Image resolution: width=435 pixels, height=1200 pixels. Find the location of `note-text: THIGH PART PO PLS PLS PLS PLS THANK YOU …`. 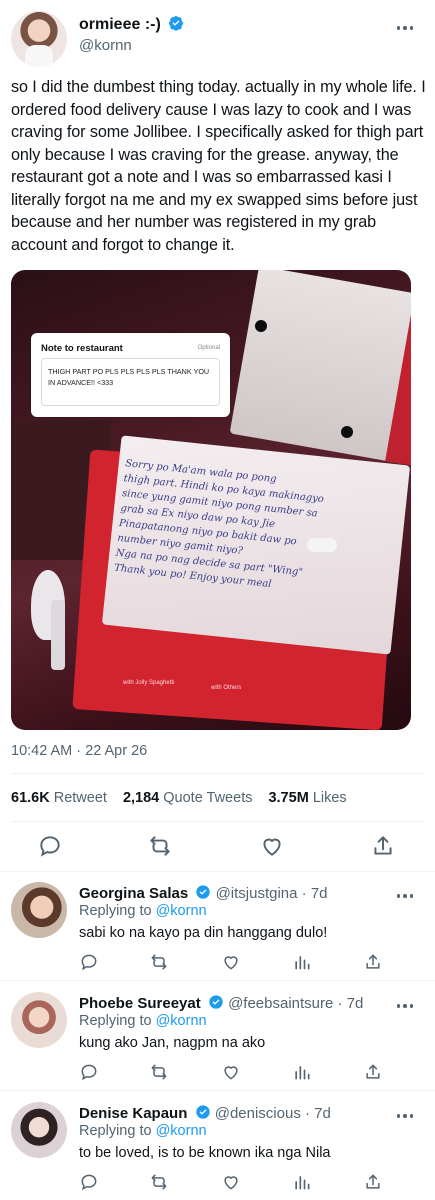

note-text: THIGH PART PO PLS PLS PLS PLS THANK YOU … is located at coordinates (129, 377).